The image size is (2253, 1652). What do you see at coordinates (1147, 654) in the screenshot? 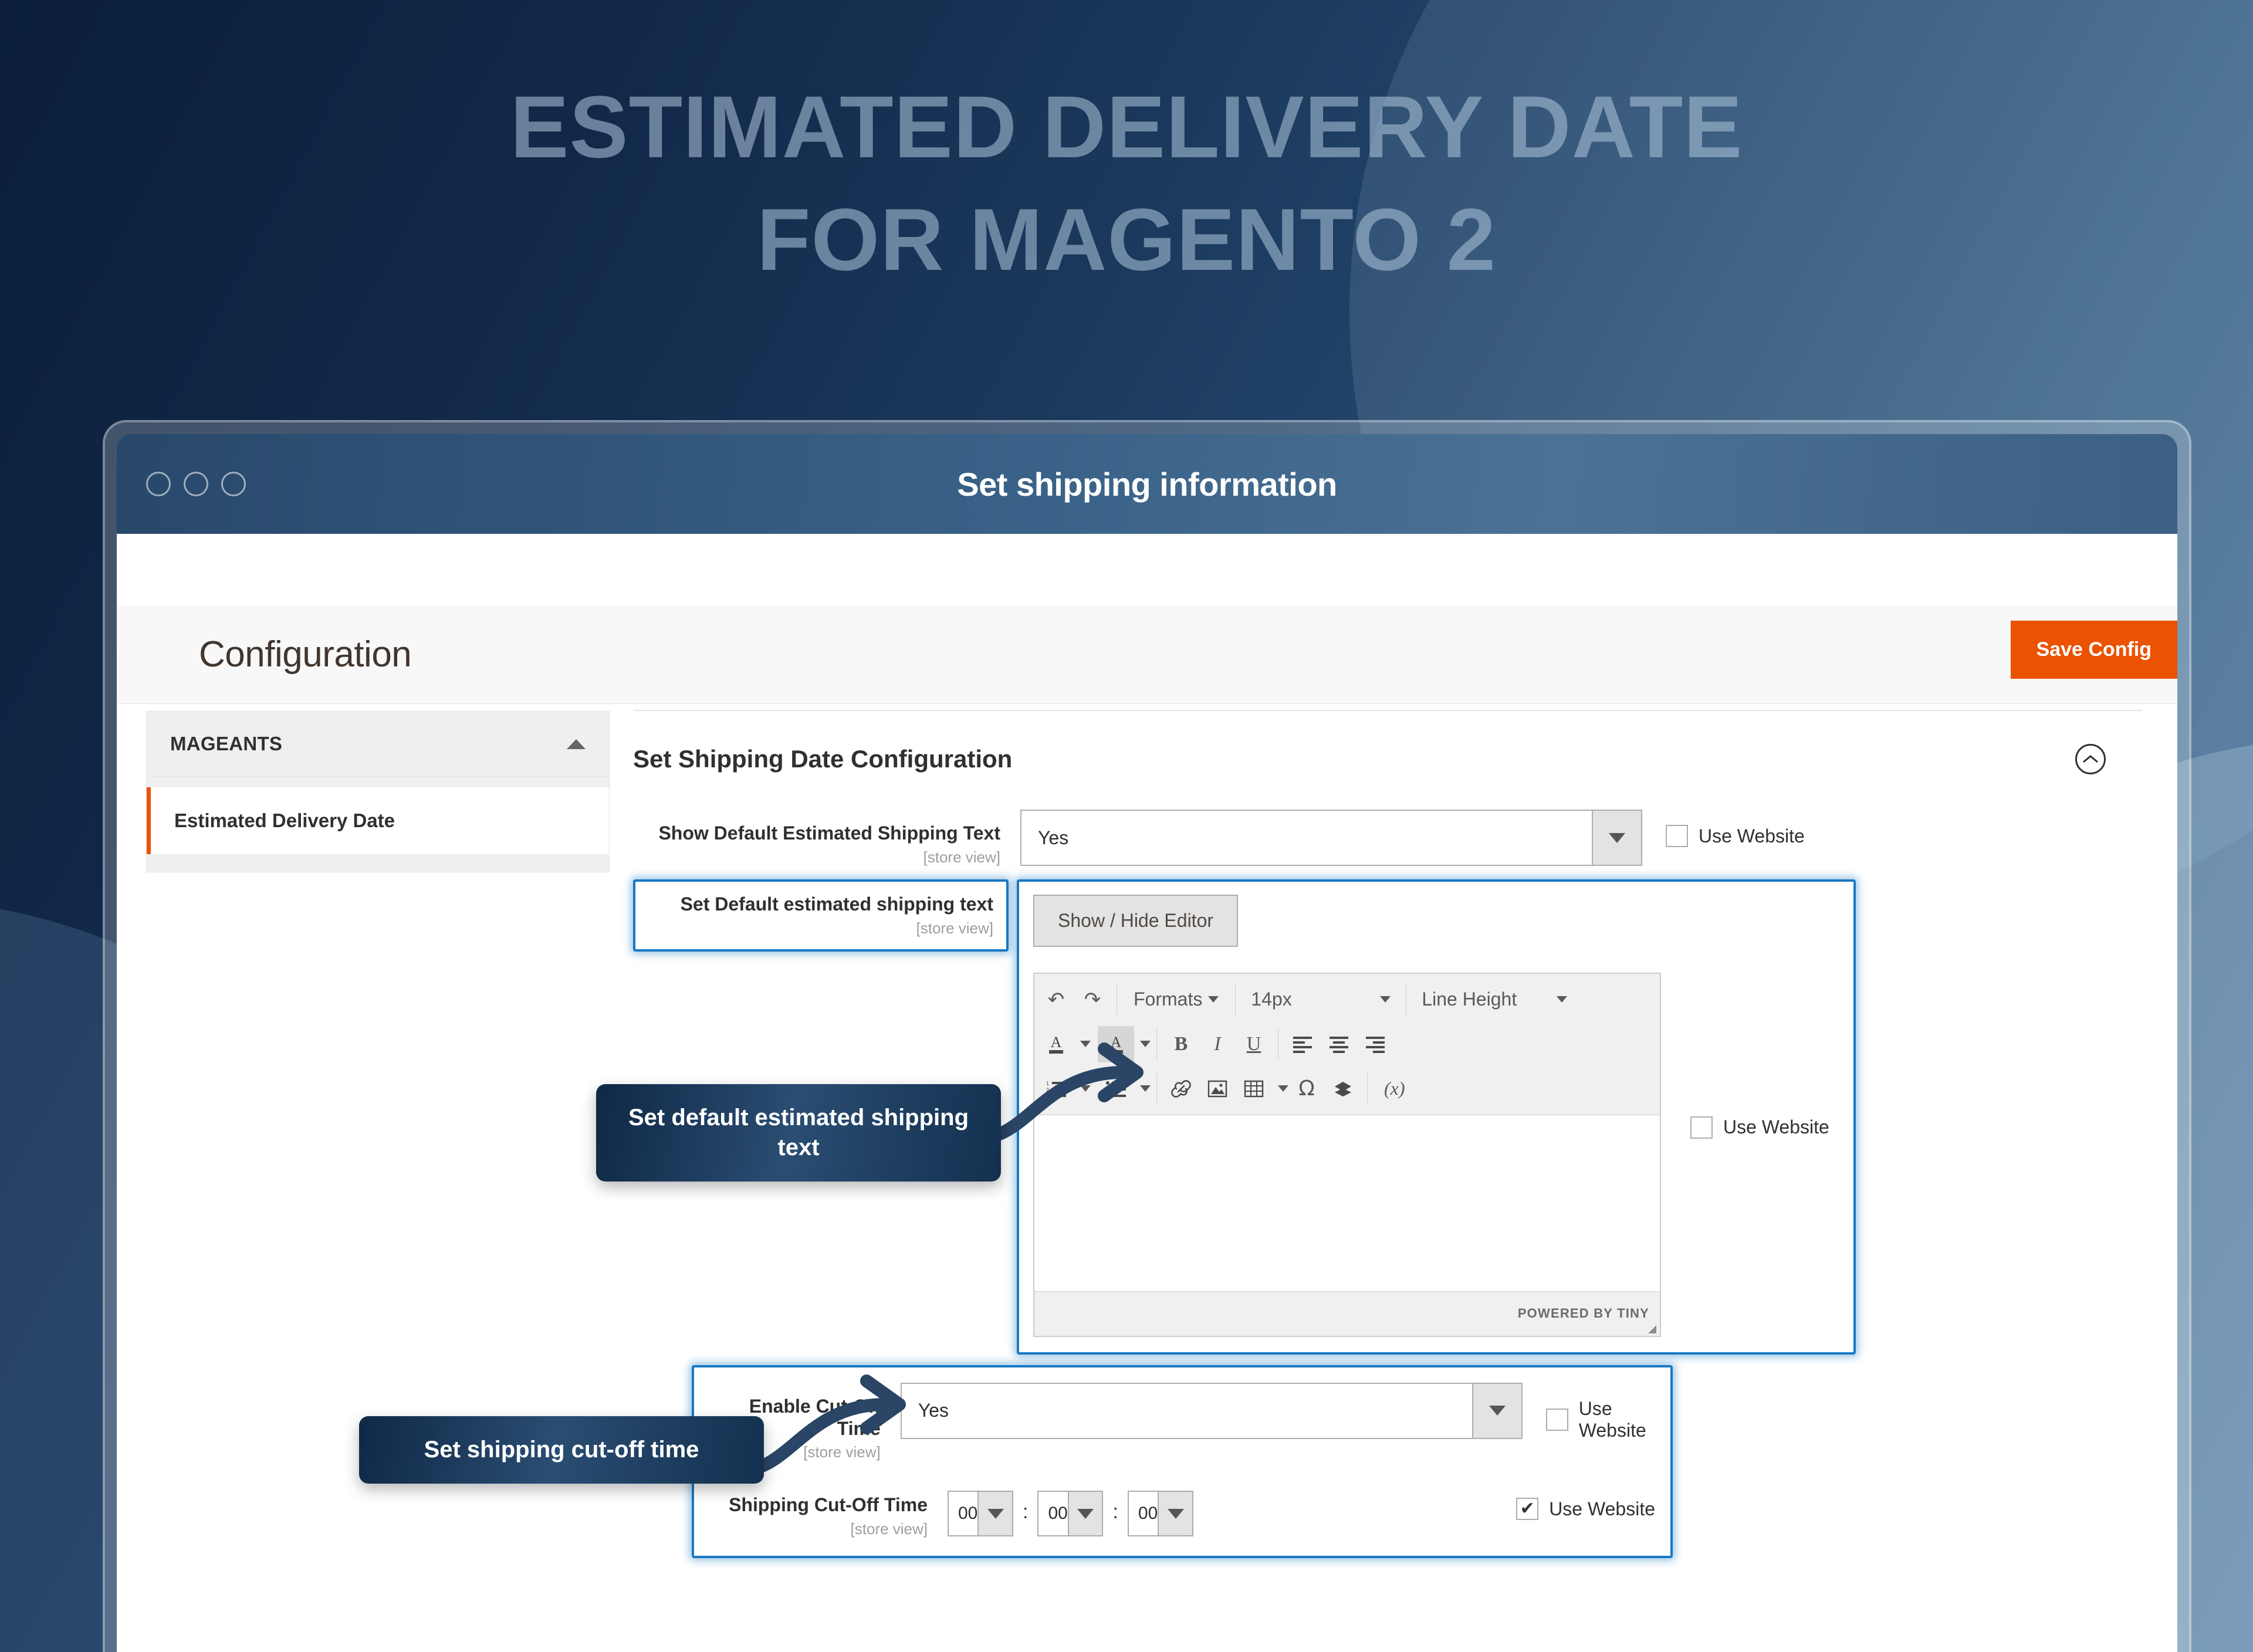
I see `admin-page-header: Configuration Save Config` at bounding box center [1147, 654].